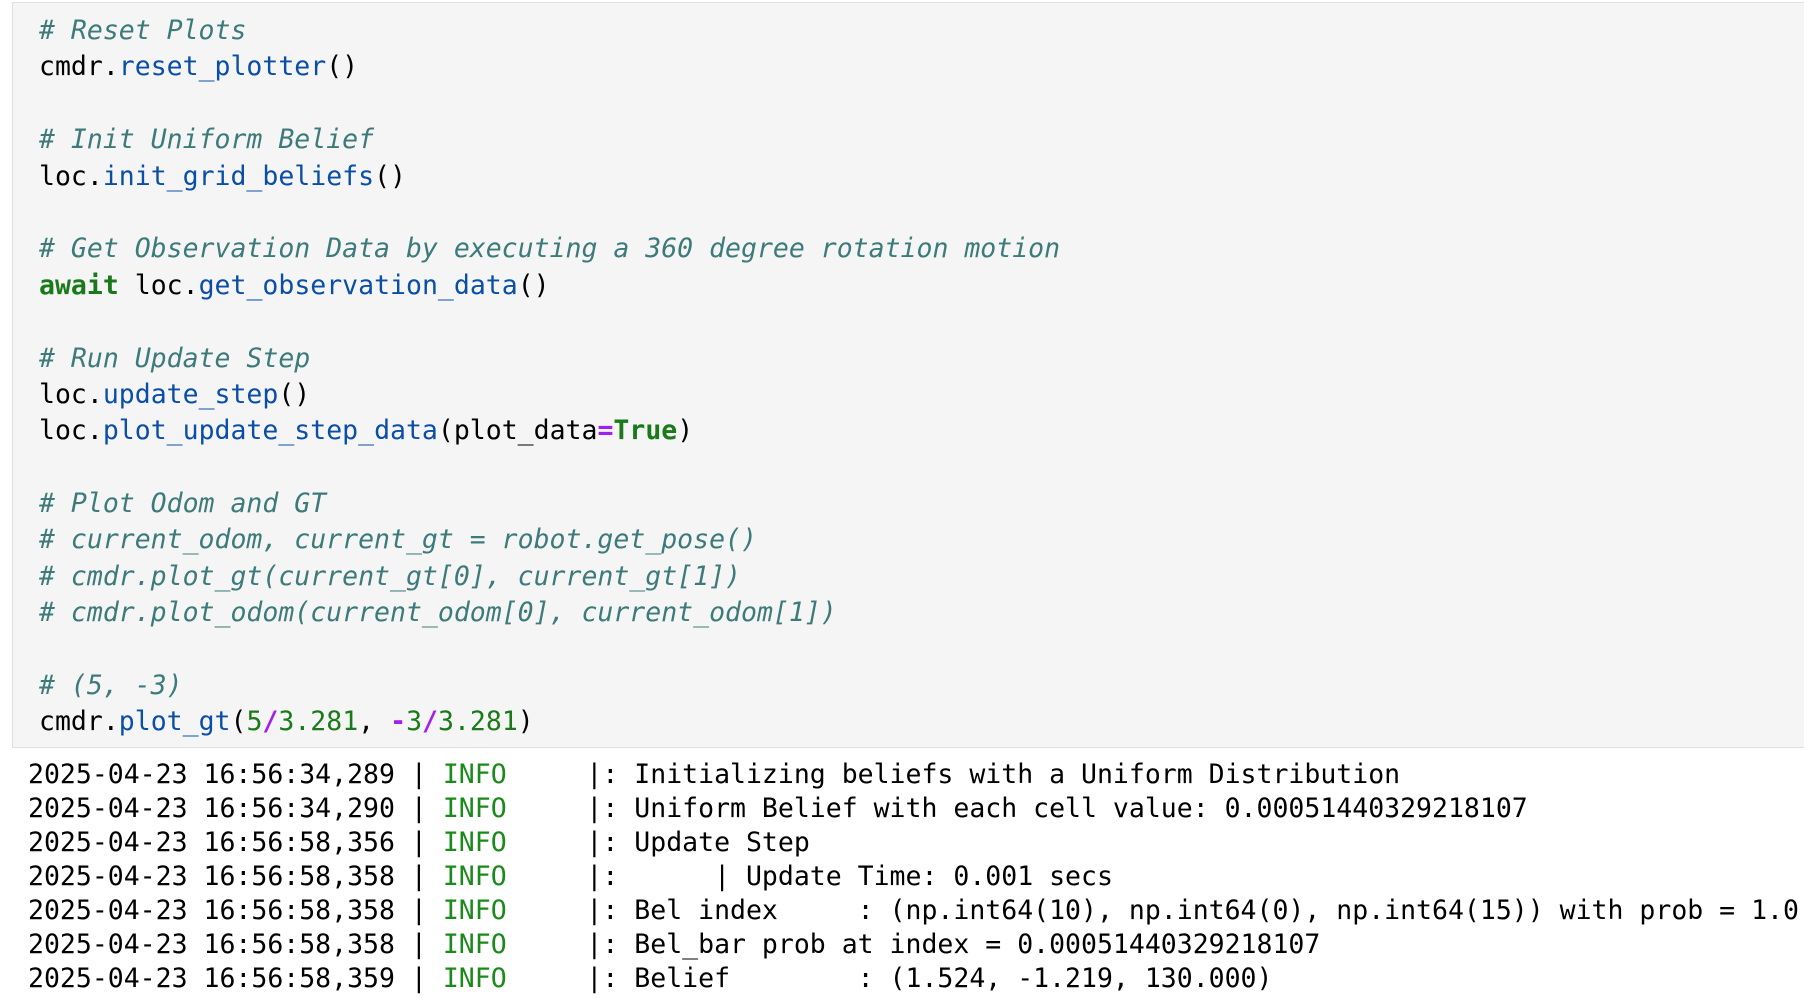  Describe the element at coordinates (374, 722) in the screenshot. I see `code-token: ,` at that location.